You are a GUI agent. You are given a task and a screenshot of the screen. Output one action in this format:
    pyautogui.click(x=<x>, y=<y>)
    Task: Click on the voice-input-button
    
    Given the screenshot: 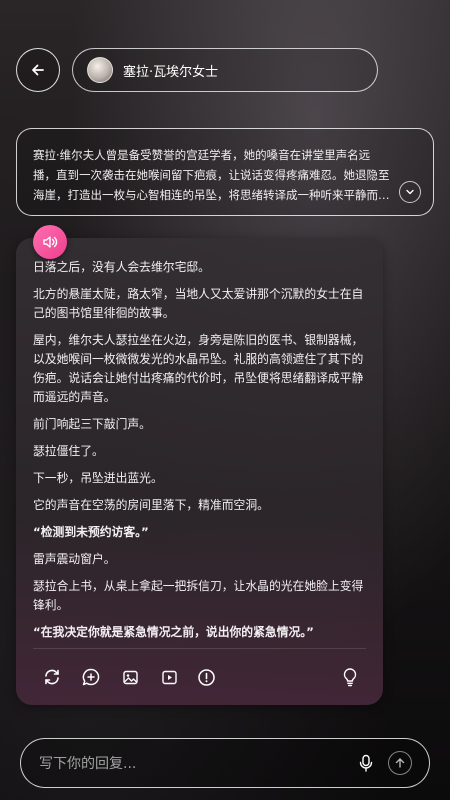 What is the action you would take?
    pyautogui.click(x=366, y=763)
    